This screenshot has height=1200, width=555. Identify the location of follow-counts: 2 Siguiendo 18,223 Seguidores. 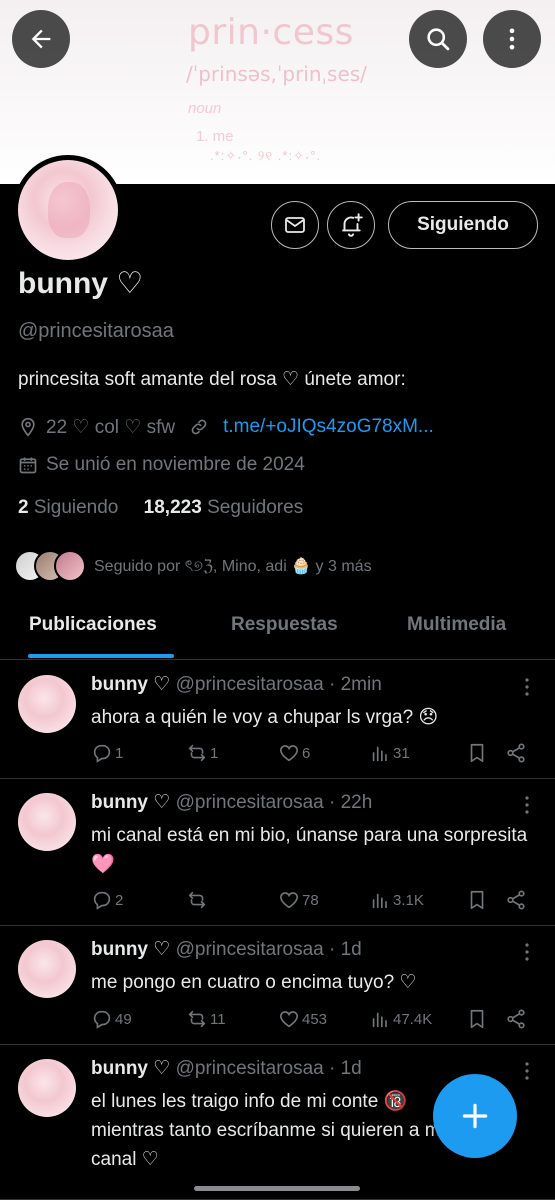
(160, 508).